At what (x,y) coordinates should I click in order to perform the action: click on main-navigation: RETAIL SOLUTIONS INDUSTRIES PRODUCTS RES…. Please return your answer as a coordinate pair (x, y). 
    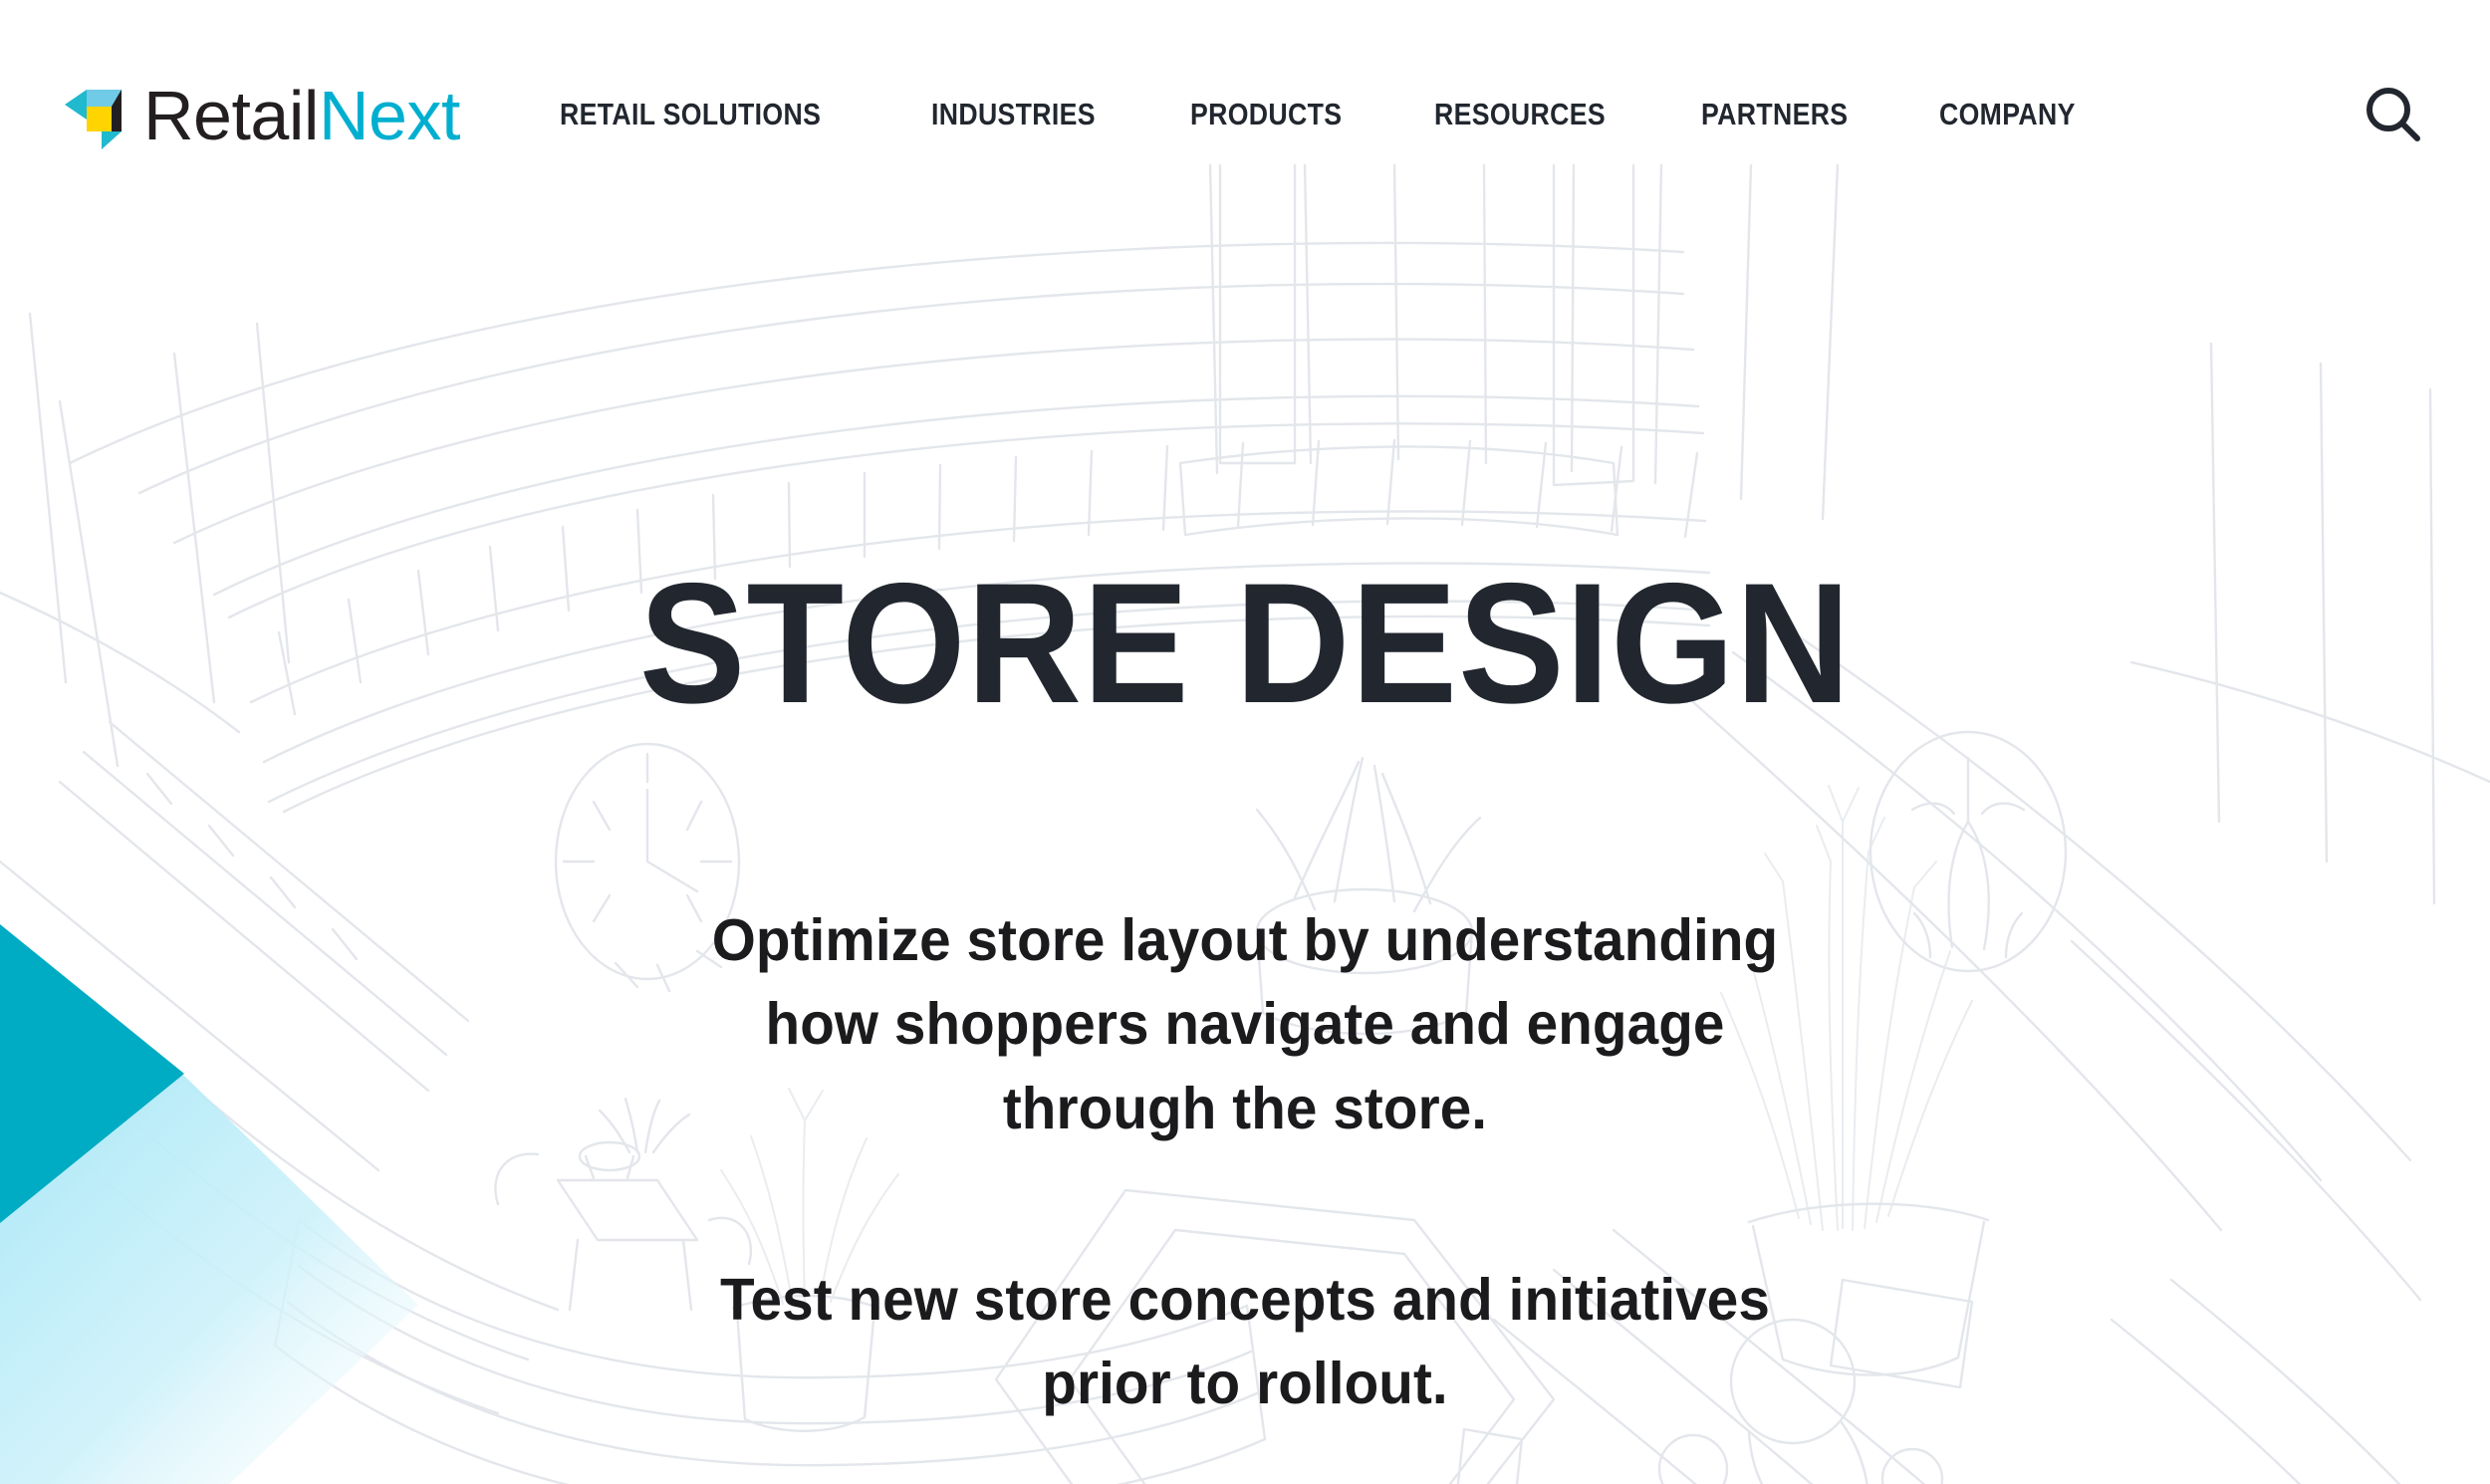
    Looking at the image, I should click on (1459, 114).